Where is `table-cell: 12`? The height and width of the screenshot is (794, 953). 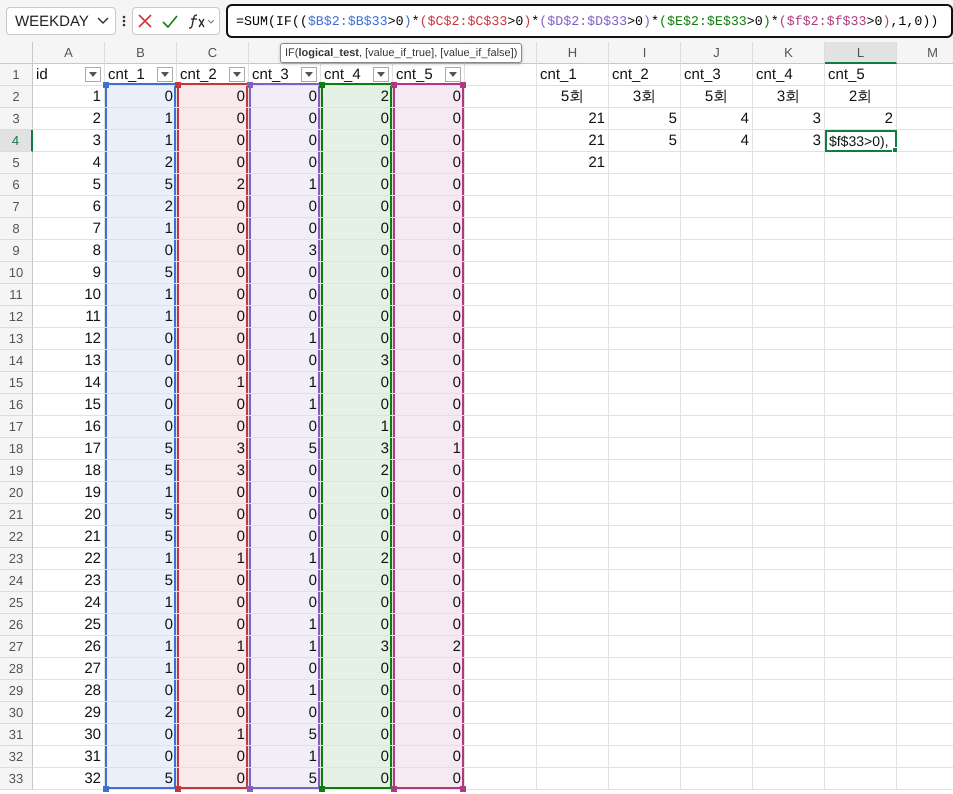
table-cell: 12 is located at coordinates (69, 339).